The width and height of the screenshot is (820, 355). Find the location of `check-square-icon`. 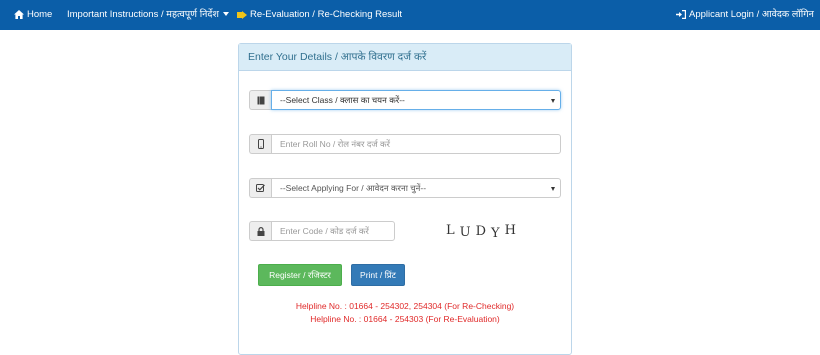

check-square-icon is located at coordinates (260, 187).